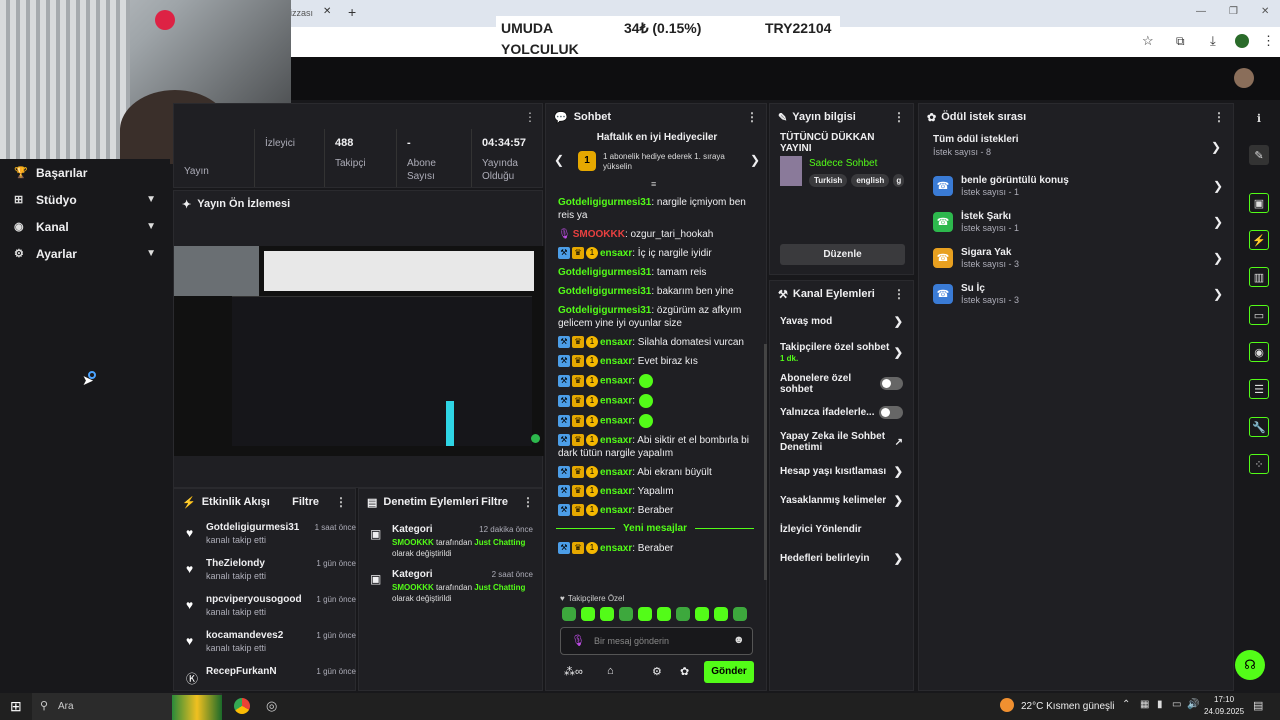  I want to click on channel-action-item: Hesap yaşı kısıtlaması ❯, so click(841, 471).